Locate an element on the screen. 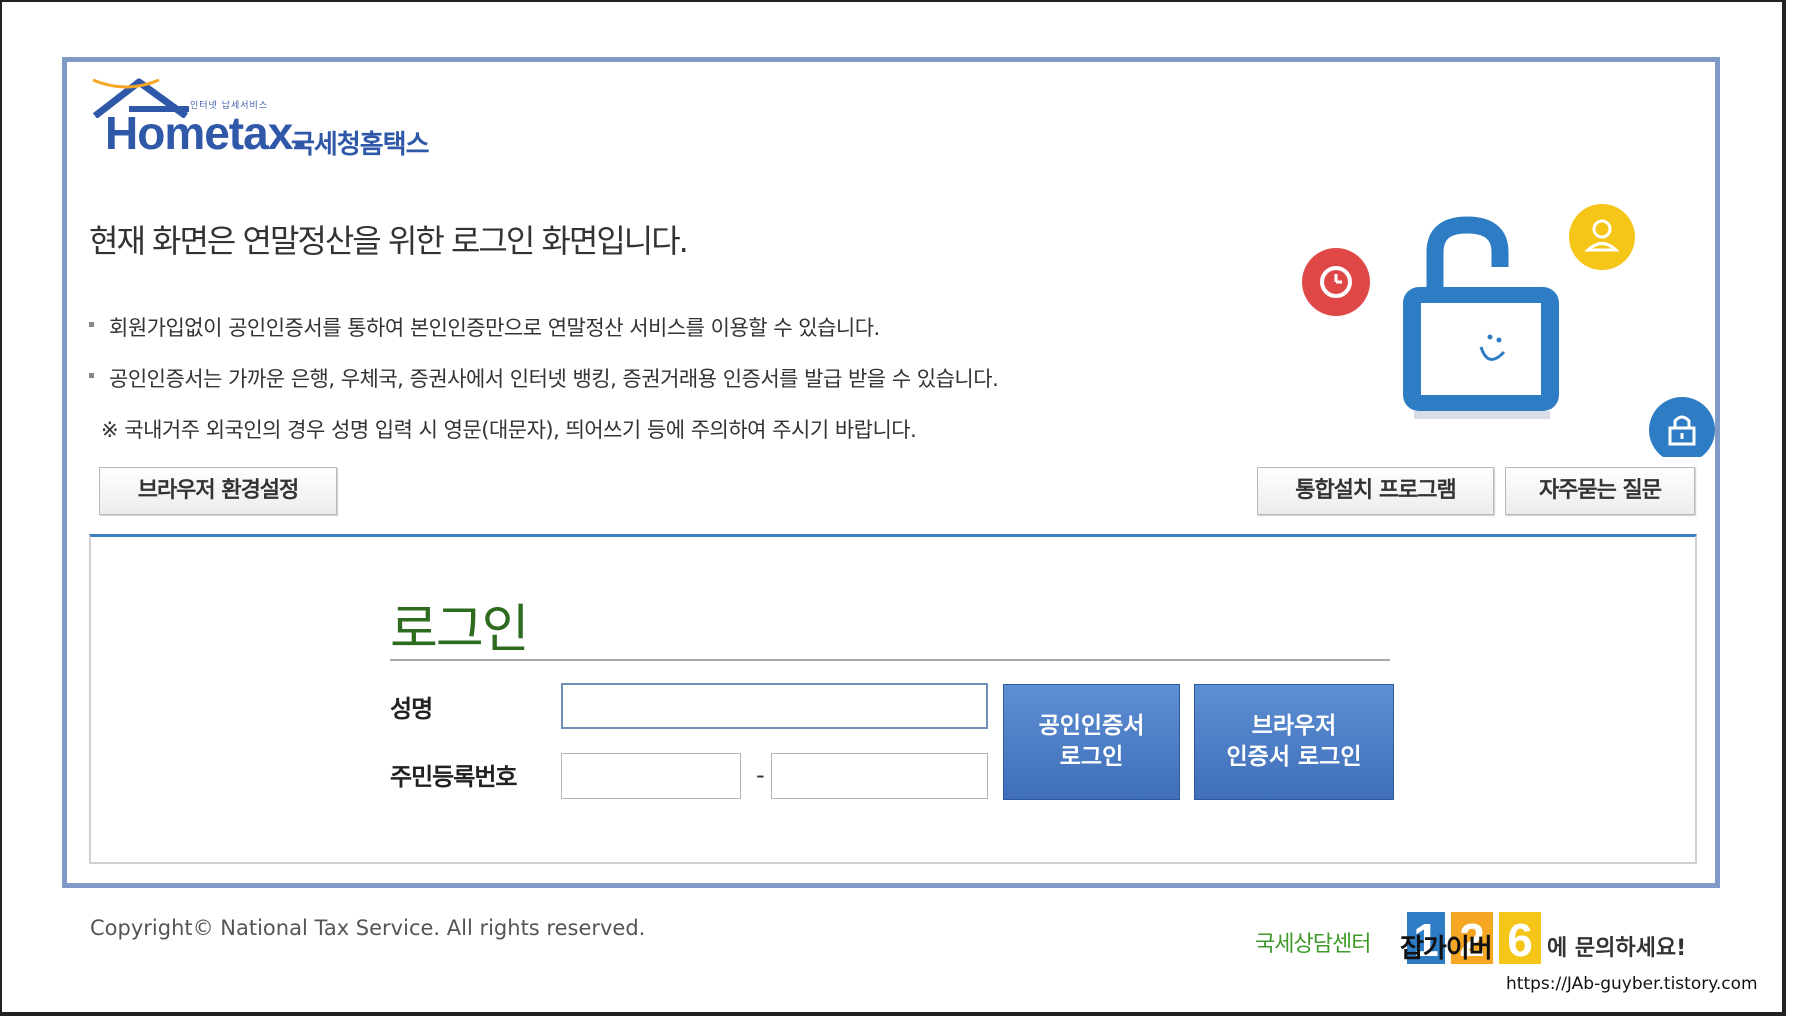 Image resolution: width=1800 pixels, height=1032 pixels. user-icon is located at coordinates (1602, 237).